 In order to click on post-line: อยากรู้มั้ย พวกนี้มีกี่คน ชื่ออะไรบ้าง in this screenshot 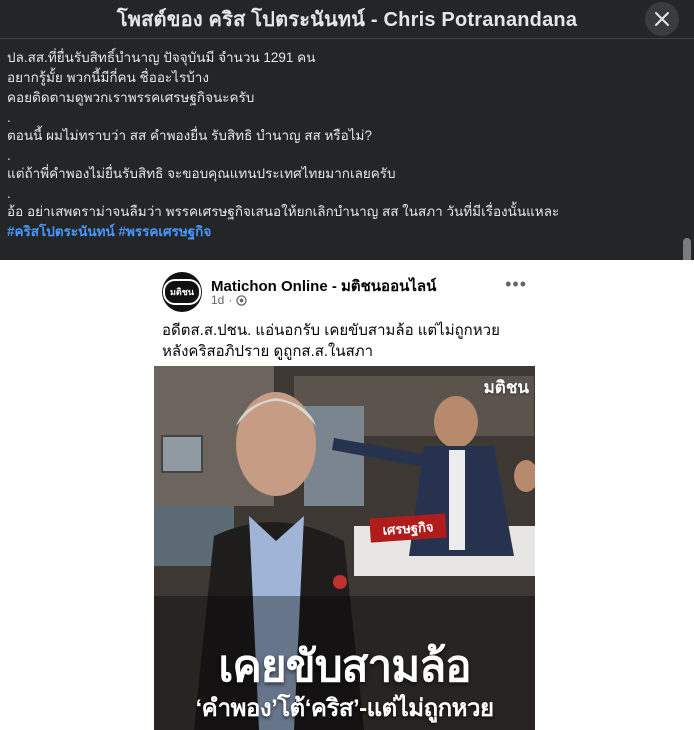, I will do `click(108, 77)`.